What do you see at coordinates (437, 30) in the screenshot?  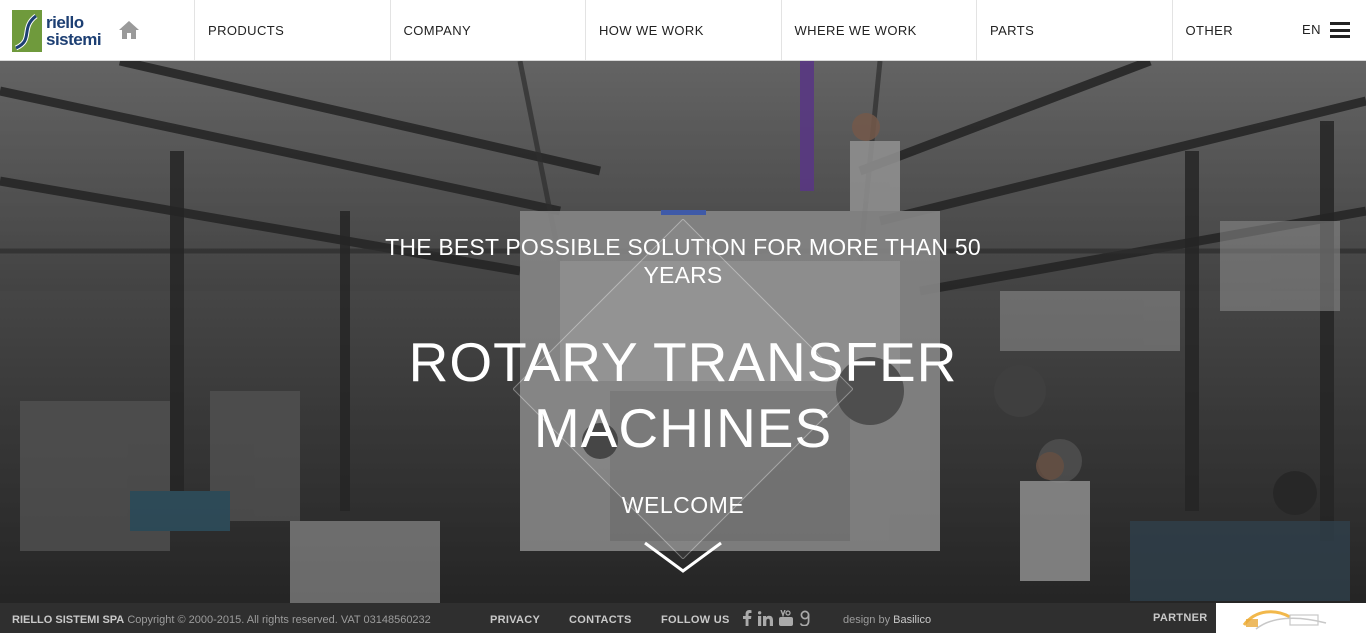 I see `nav-item-label: COMPANY` at bounding box center [437, 30].